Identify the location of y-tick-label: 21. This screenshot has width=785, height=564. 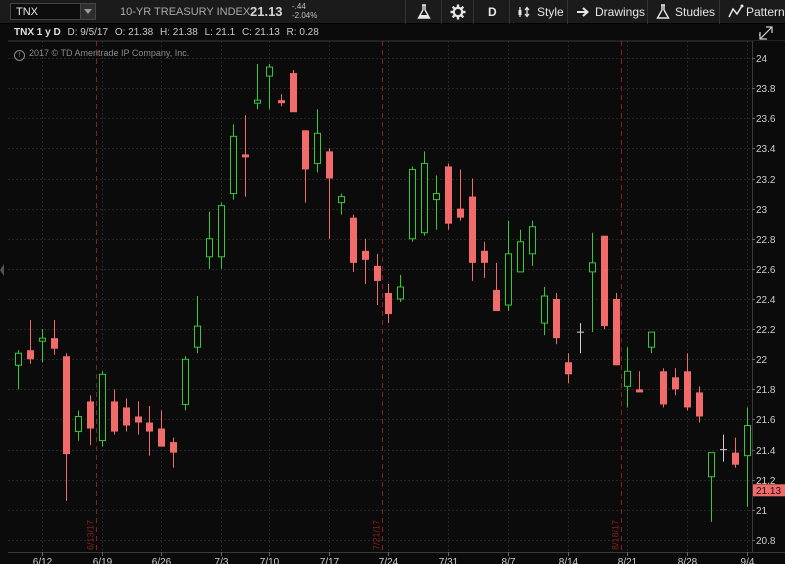
(762, 511).